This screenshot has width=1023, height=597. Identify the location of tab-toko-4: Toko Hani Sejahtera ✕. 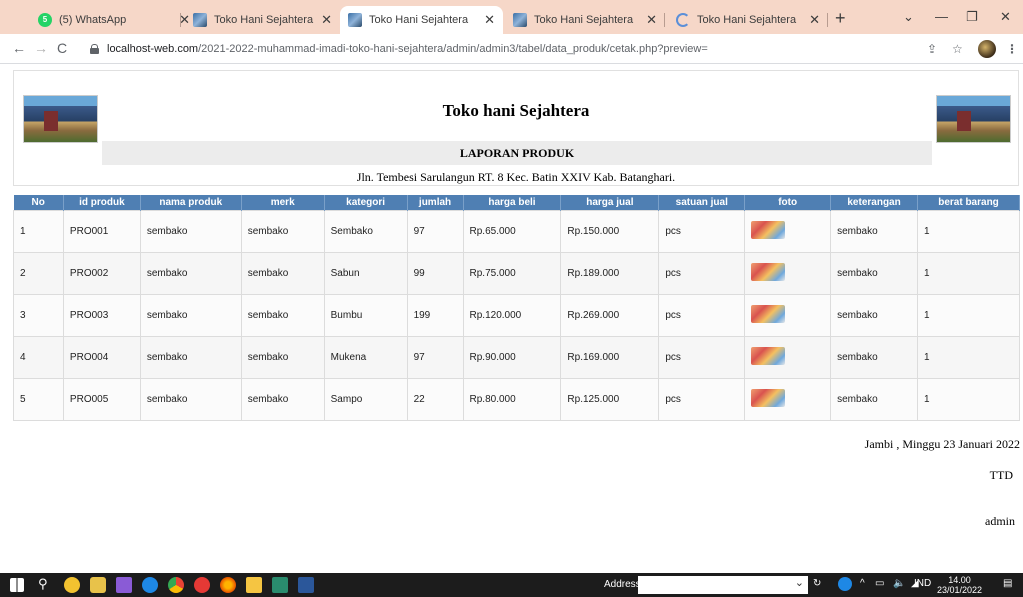
(748, 20).